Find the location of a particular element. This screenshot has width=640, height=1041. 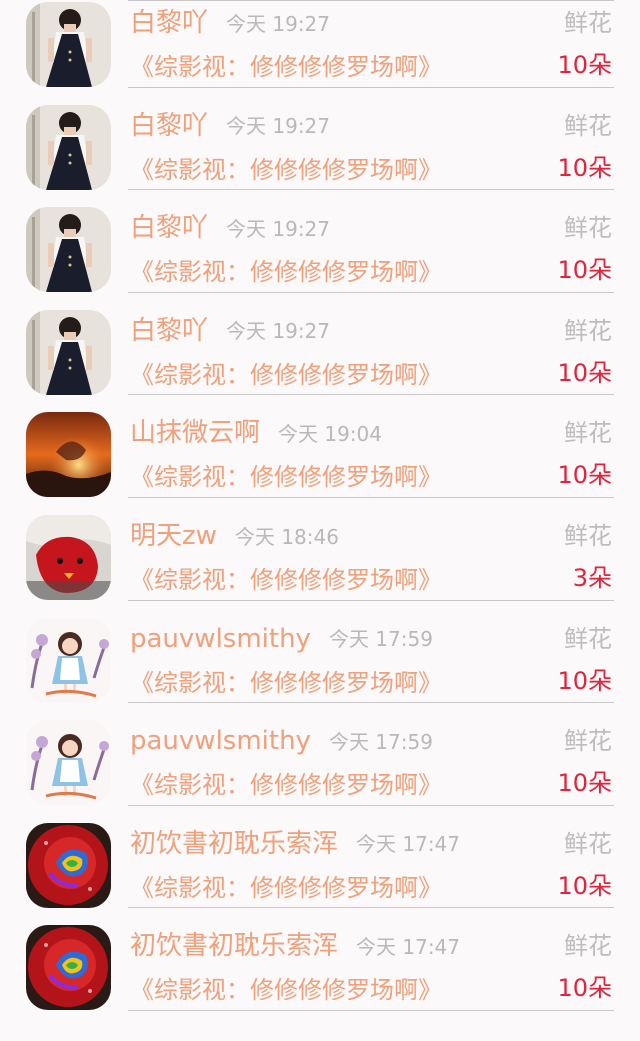

list-item: 山抹微云啊 今天 19:04 鲜花 《综影视：修修修修罗场啊》 10朵 is located at coordinates (320, 446).